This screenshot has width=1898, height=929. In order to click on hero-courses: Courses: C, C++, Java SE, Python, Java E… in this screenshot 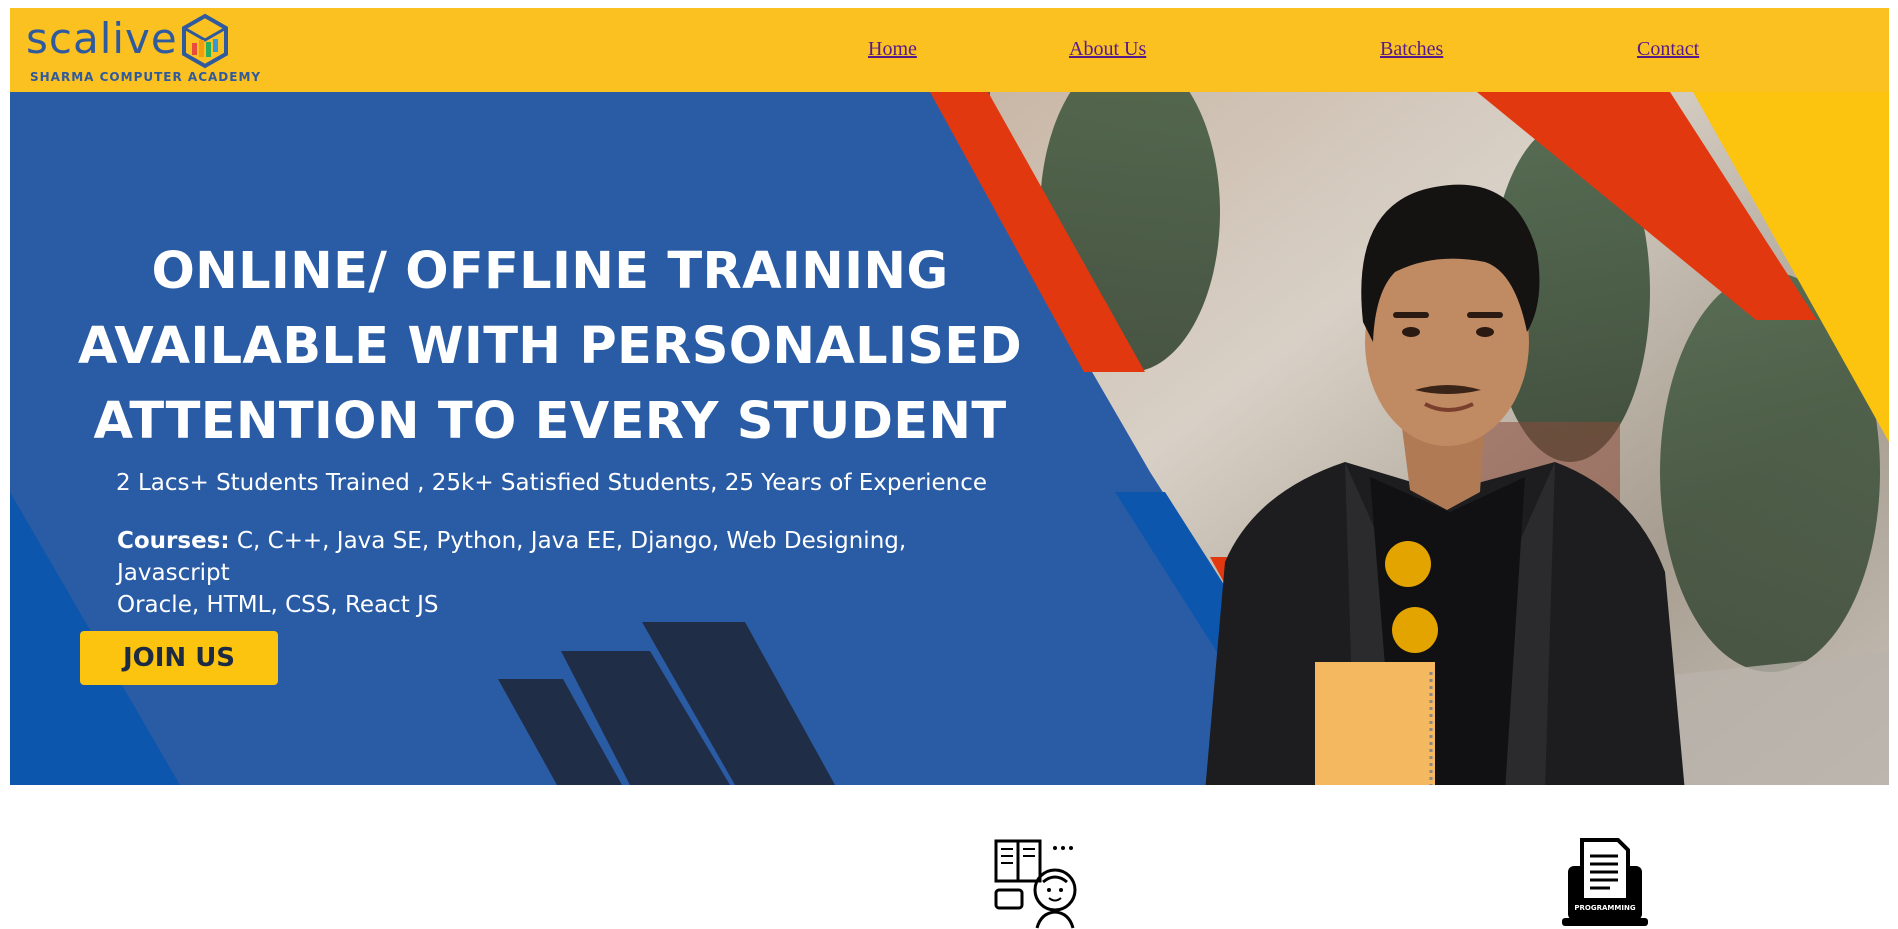, I will do `click(557, 573)`.